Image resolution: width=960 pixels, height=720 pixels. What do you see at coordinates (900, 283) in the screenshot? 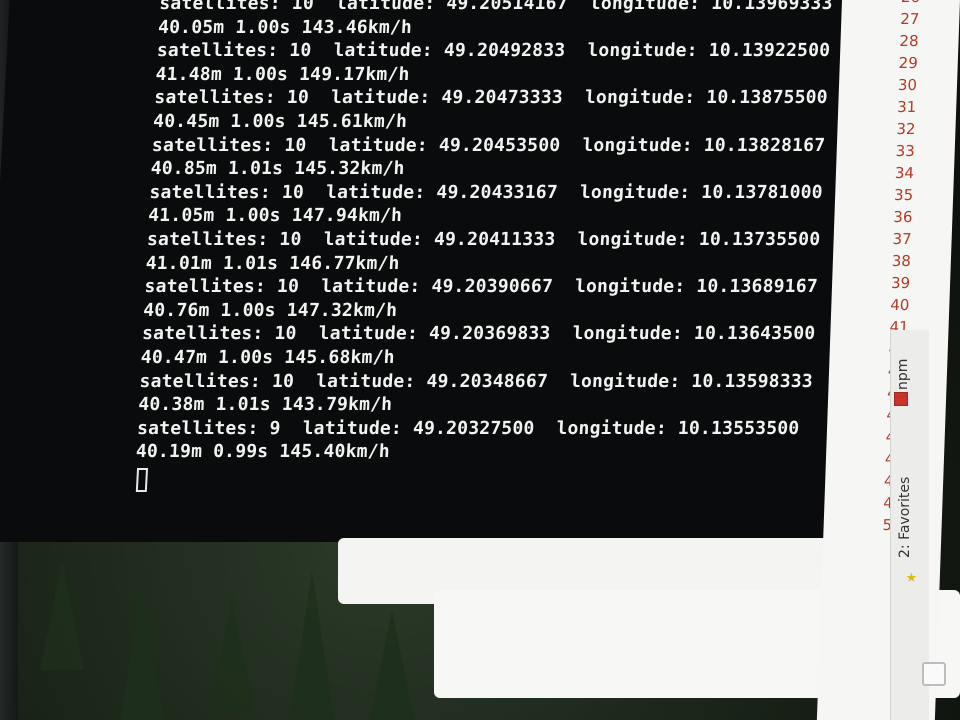
I see `line-number: 39` at bounding box center [900, 283].